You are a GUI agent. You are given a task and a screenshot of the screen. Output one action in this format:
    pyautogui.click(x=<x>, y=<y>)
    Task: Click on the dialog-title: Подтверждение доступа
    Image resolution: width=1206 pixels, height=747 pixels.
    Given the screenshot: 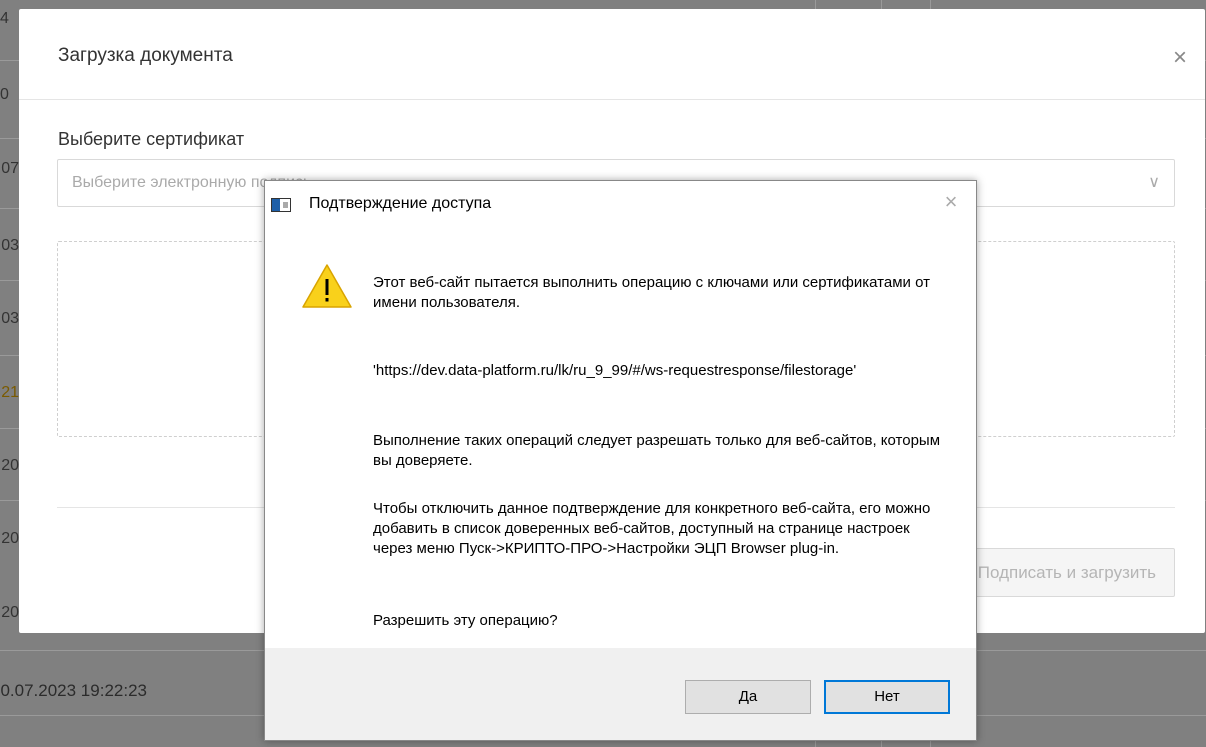 What is the action you would take?
    pyautogui.click(x=400, y=203)
    